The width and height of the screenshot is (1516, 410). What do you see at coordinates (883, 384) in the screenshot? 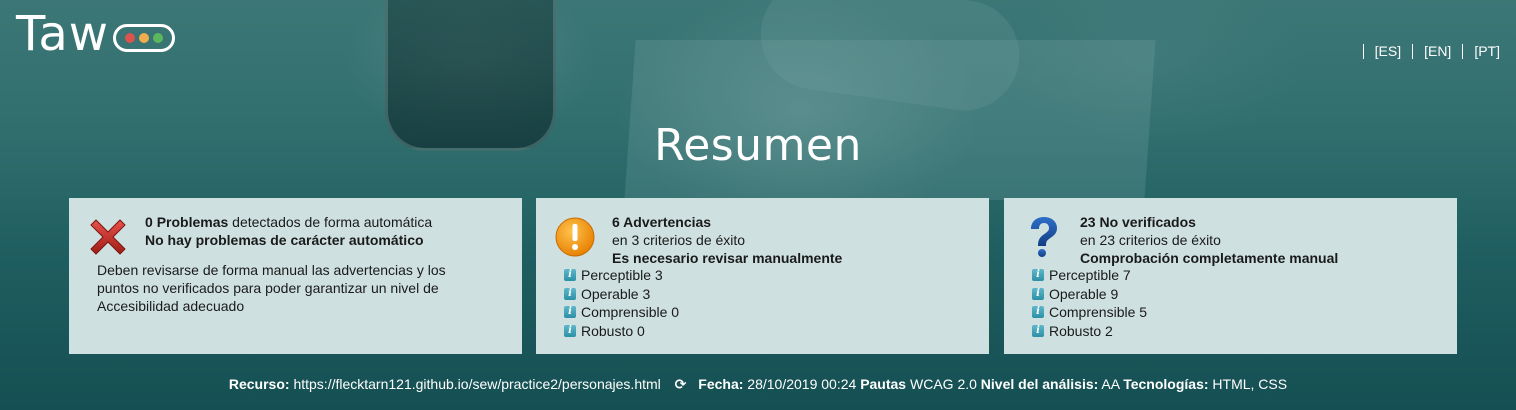
I see `guidelines-label: Pautas` at bounding box center [883, 384].